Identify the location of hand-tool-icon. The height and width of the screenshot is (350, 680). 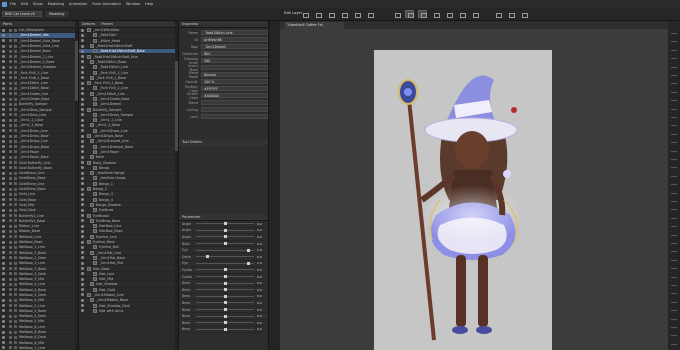
(461, 14).